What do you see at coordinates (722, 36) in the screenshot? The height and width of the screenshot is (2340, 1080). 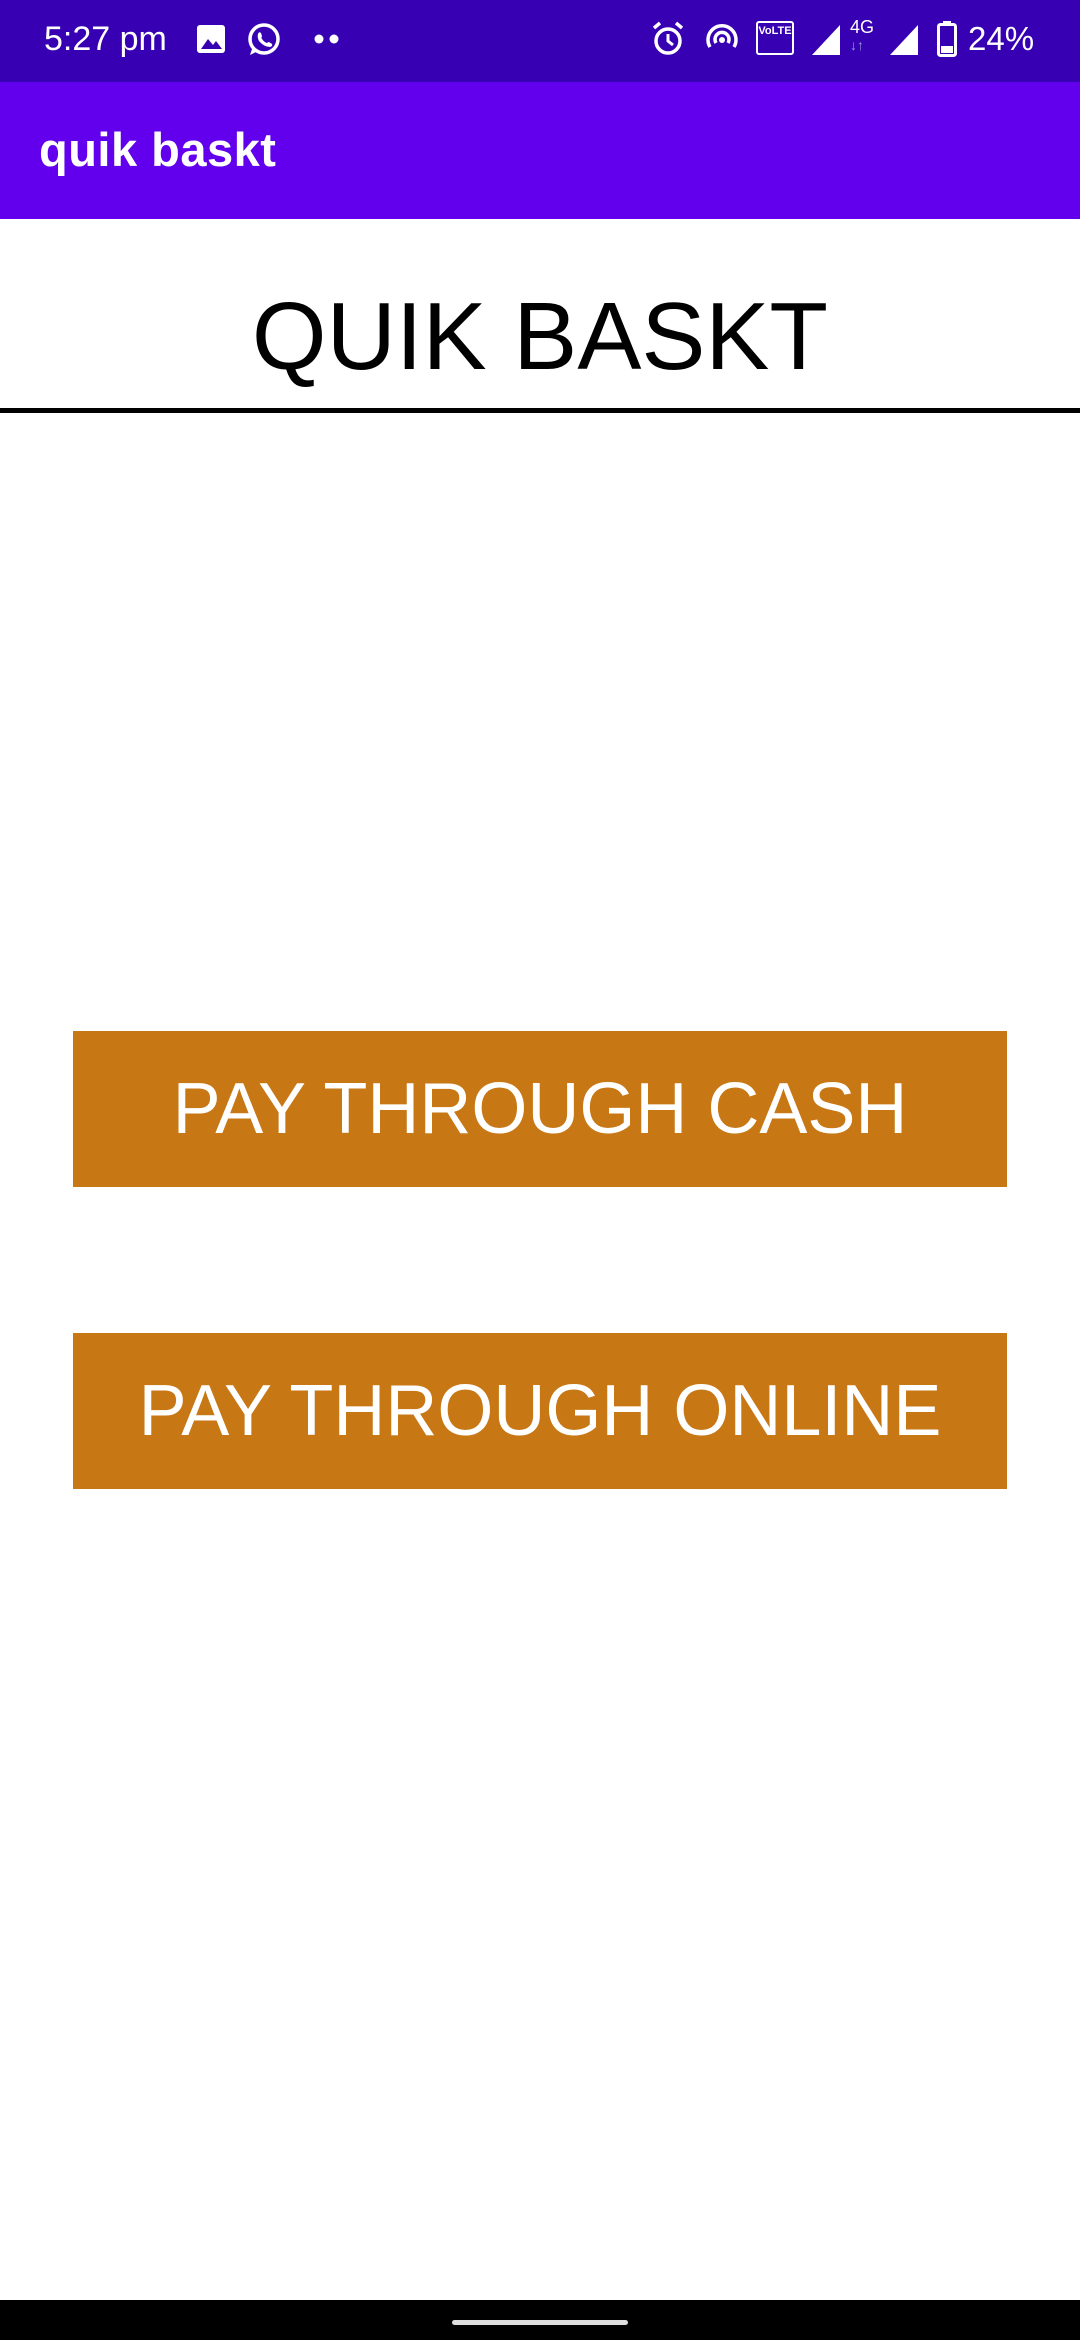 I see `hotspot-icon` at bounding box center [722, 36].